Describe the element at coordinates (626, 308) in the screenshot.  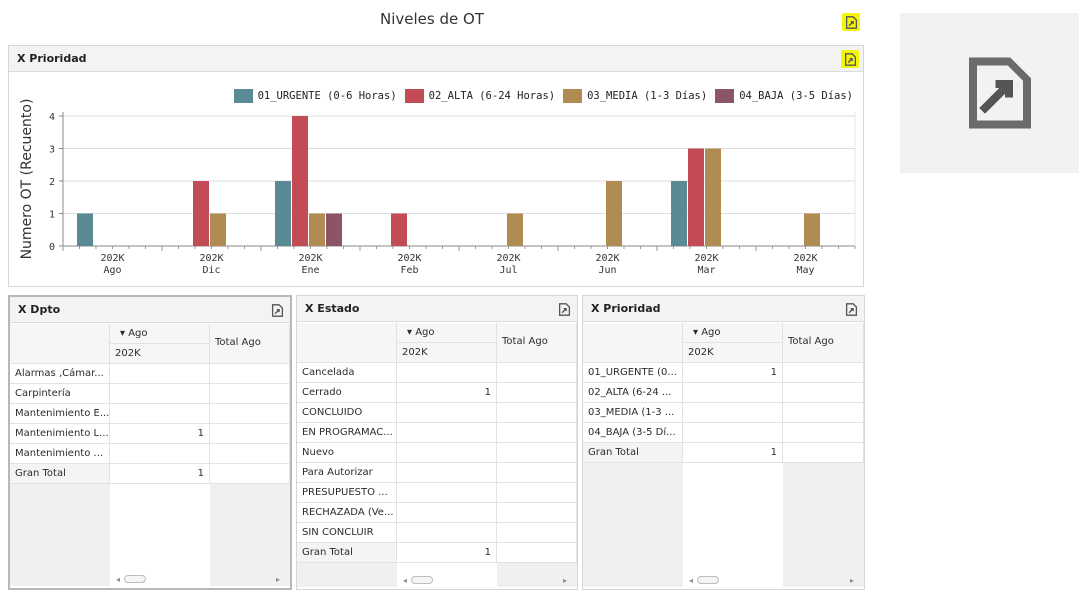
I see `pivot-title: X Prioridad` at that location.